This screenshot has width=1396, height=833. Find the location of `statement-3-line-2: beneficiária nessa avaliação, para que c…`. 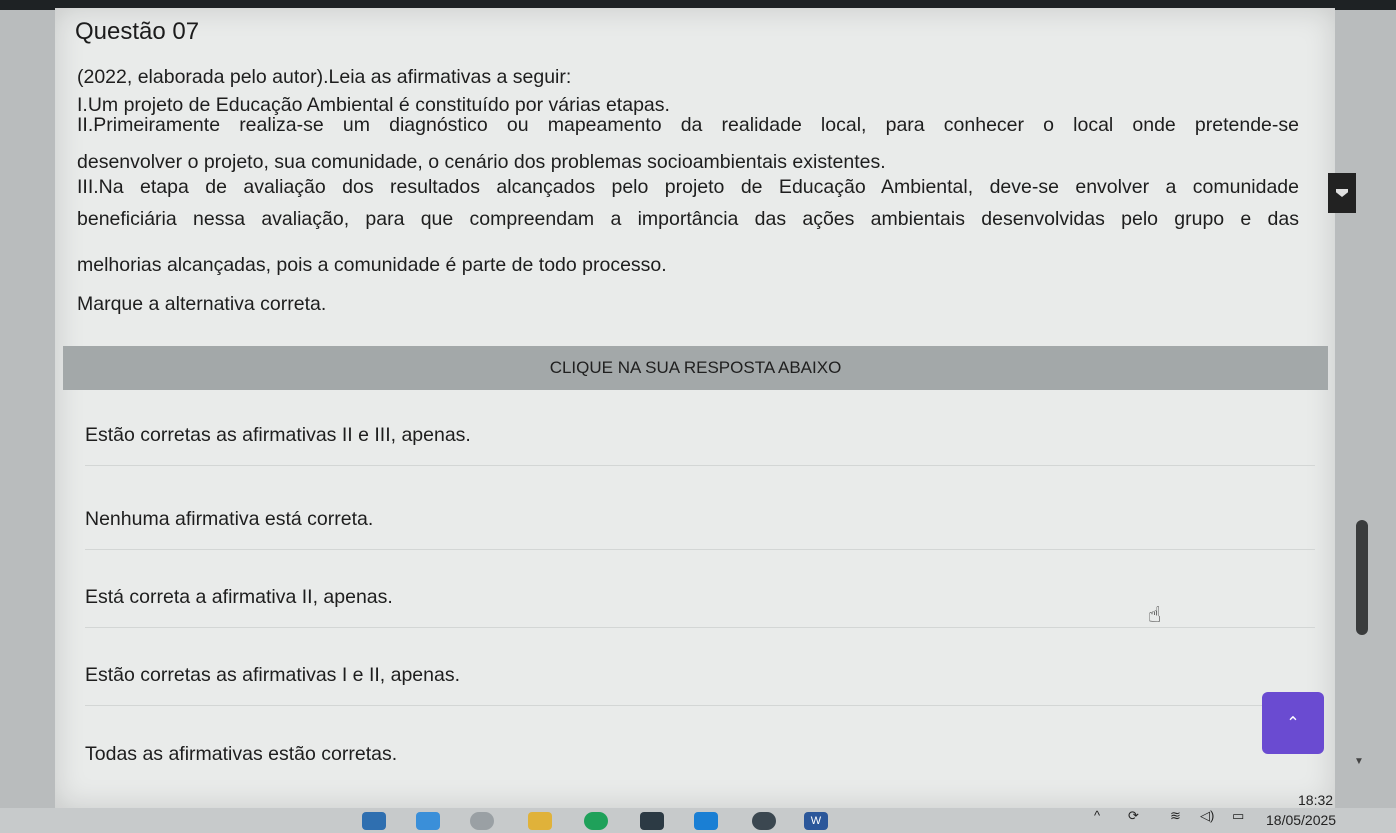

statement-3-line-2: beneficiária nessa avaliação, para que c… is located at coordinates (688, 219).